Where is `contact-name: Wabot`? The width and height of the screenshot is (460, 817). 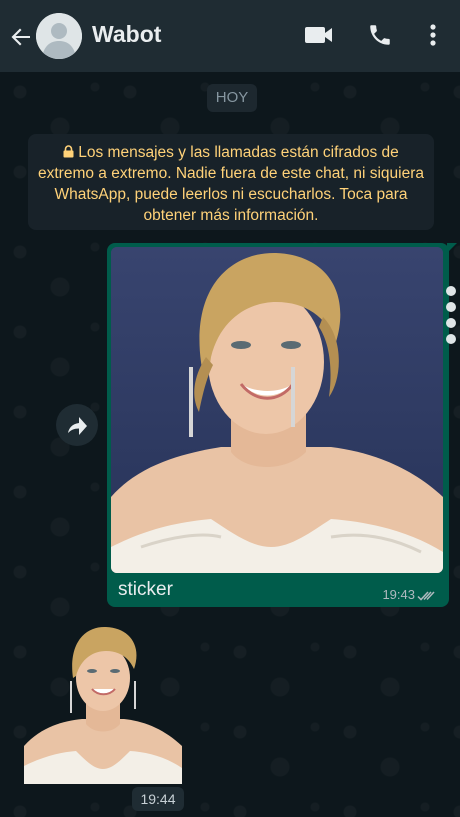 contact-name: Wabot is located at coordinates (126, 34).